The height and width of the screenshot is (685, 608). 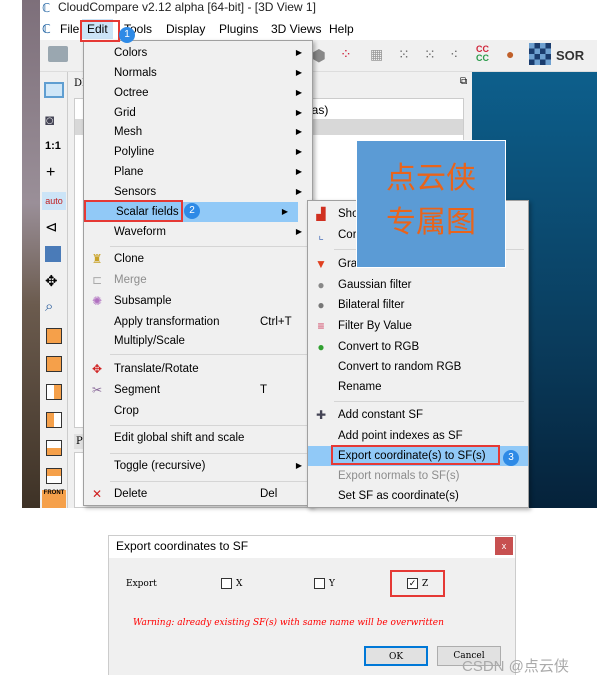 What do you see at coordinates (198, 232) in the screenshot?
I see `menu-item-waveform: Waveform ▶` at bounding box center [198, 232].